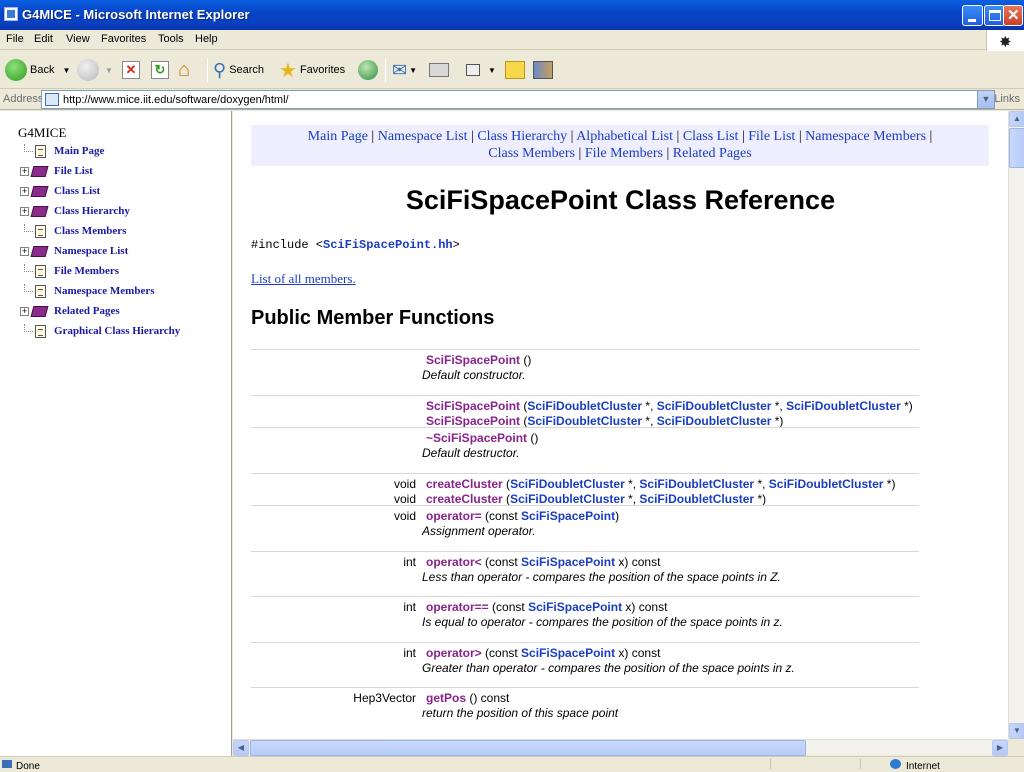 The image size is (1024, 772). I want to click on nav-link-file-members: File Members, so click(624, 153).